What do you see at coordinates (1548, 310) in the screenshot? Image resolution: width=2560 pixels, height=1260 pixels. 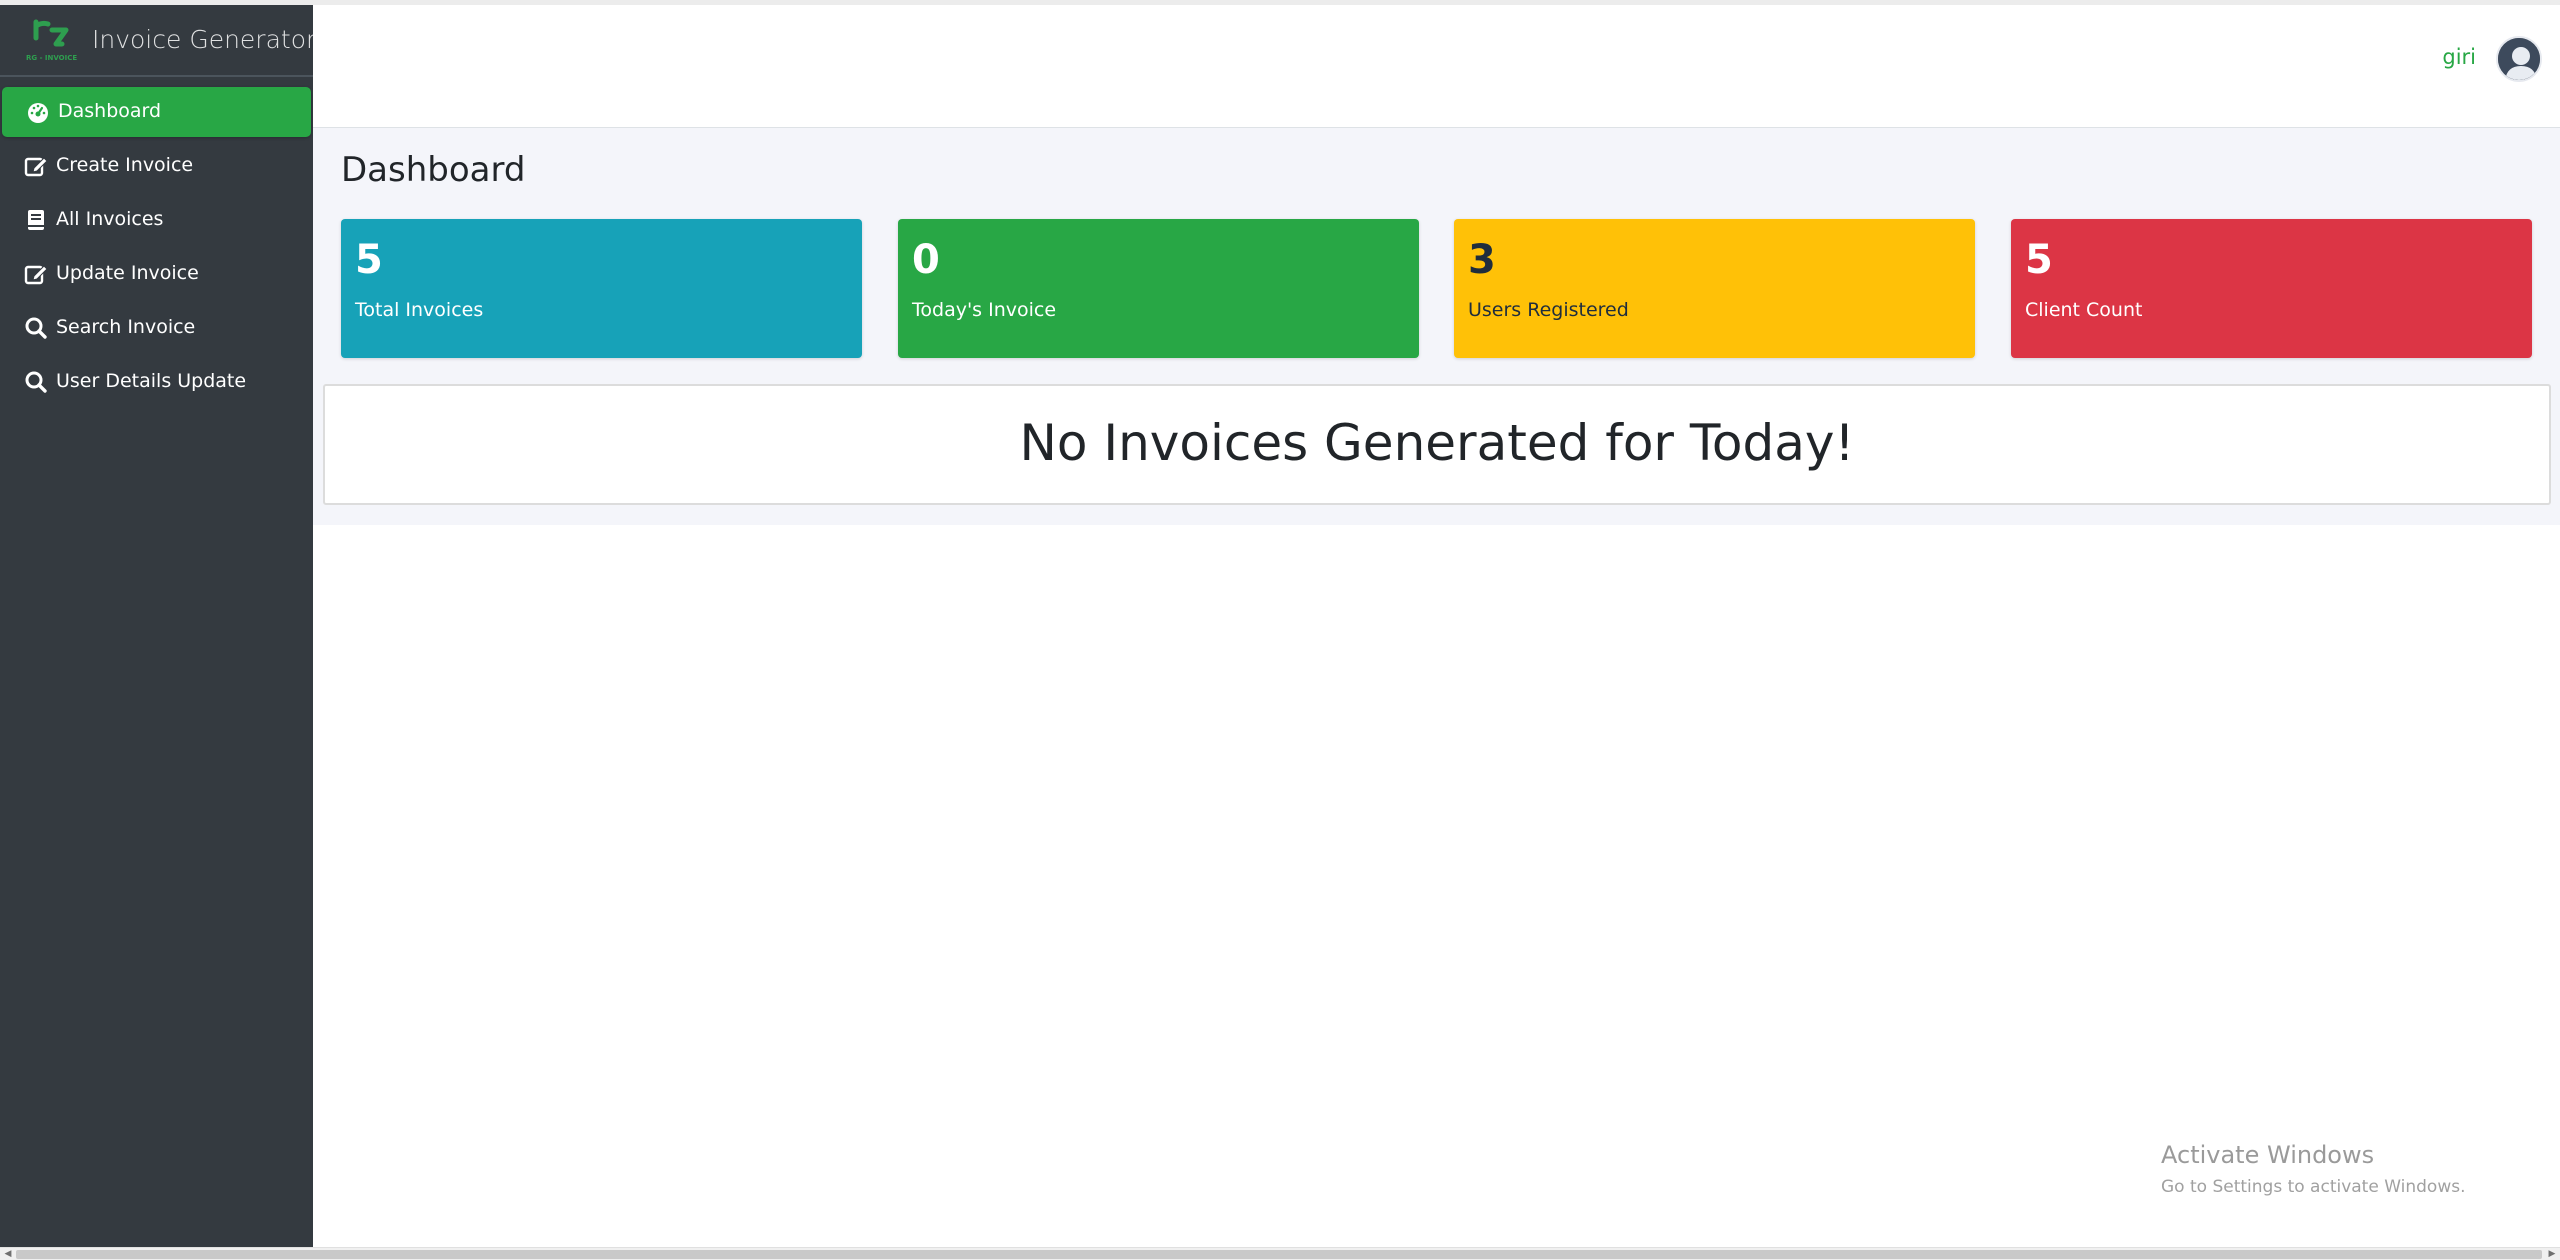 I see `stat-label: Users Registered` at bounding box center [1548, 310].